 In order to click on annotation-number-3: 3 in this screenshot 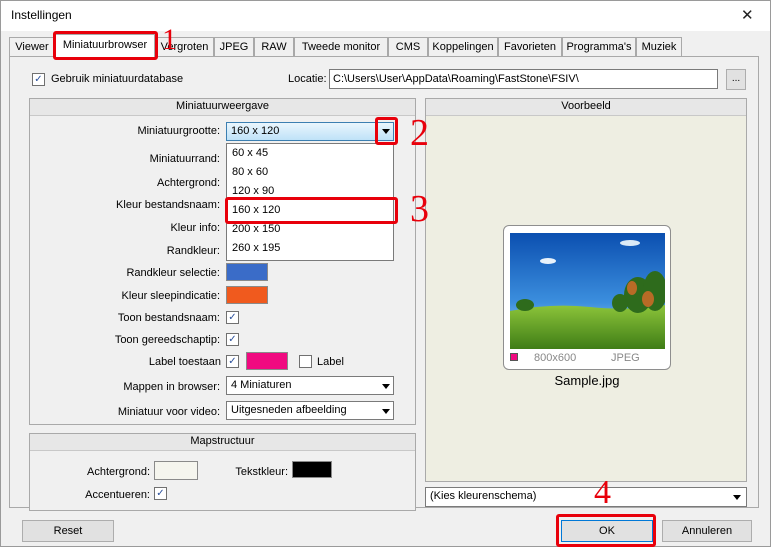, I will do `click(419, 209)`.